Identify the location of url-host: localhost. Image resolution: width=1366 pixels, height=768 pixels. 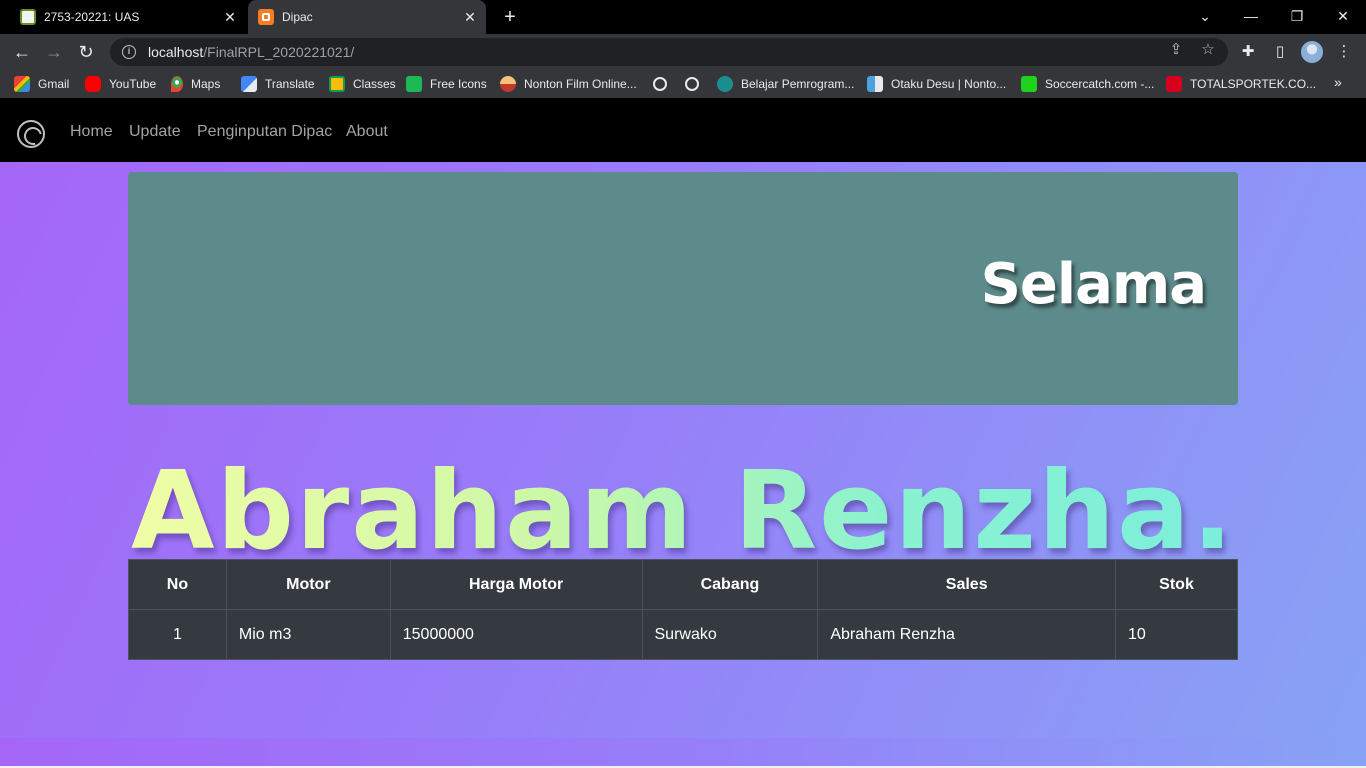
(176, 52).